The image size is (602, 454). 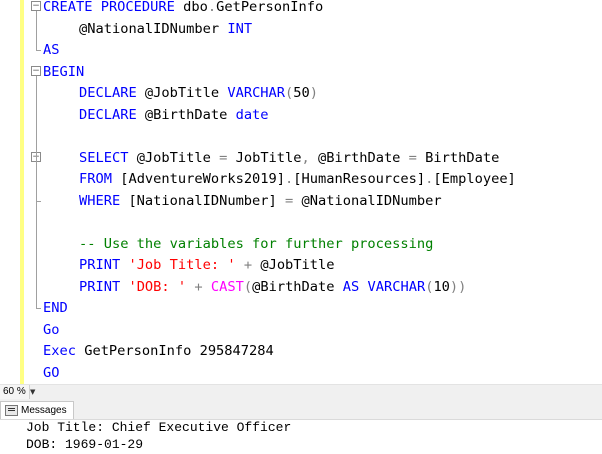 What do you see at coordinates (51, 372) in the screenshot?
I see `code-token: GO` at bounding box center [51, 372].